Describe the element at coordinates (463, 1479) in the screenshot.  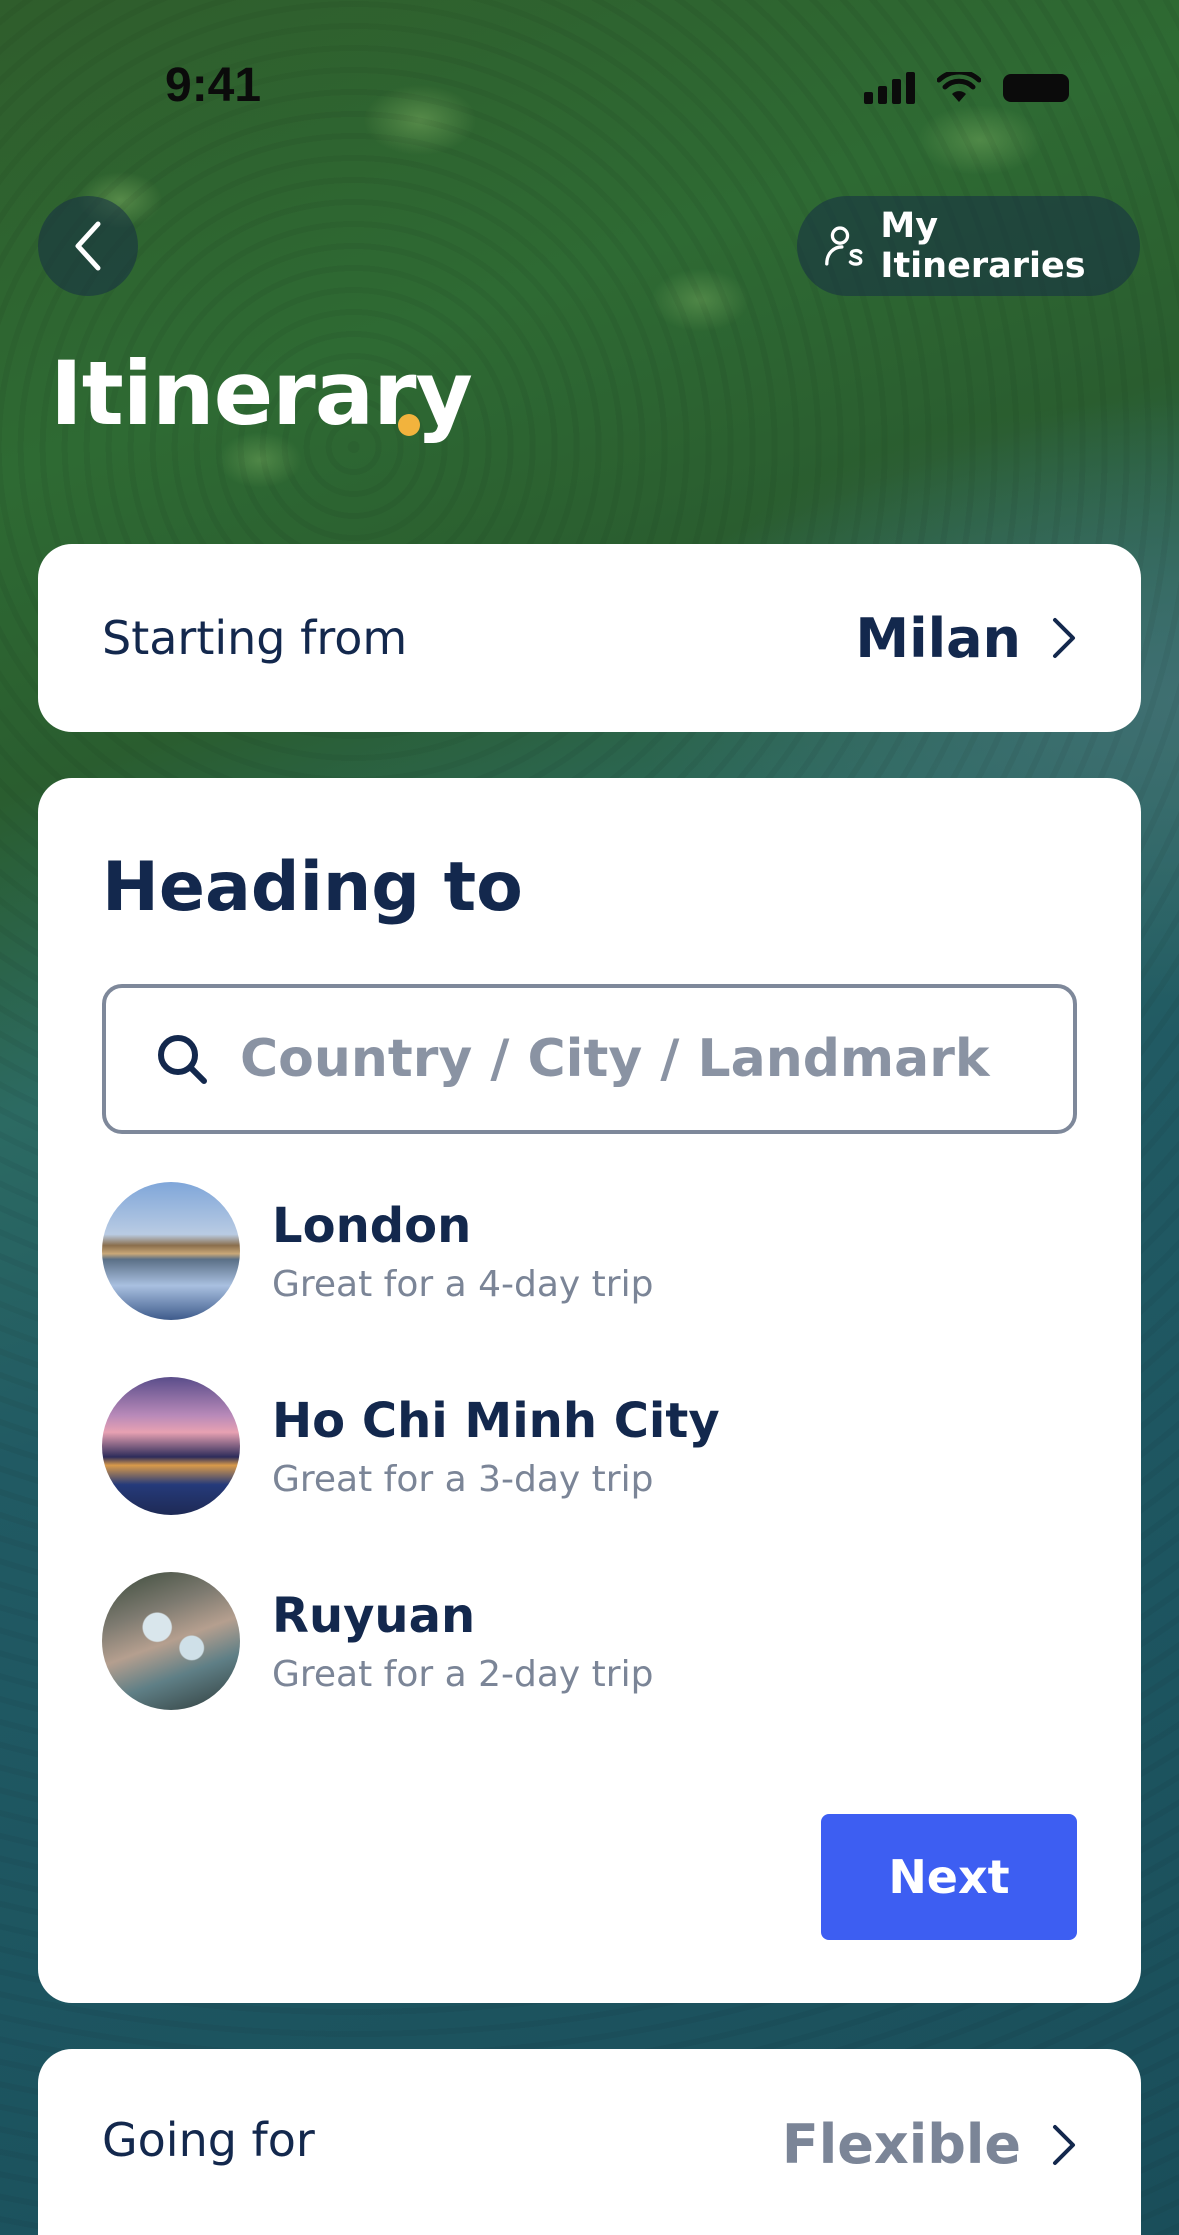
I see `destination-subtitle: Great for a 3-day trip` at that location.